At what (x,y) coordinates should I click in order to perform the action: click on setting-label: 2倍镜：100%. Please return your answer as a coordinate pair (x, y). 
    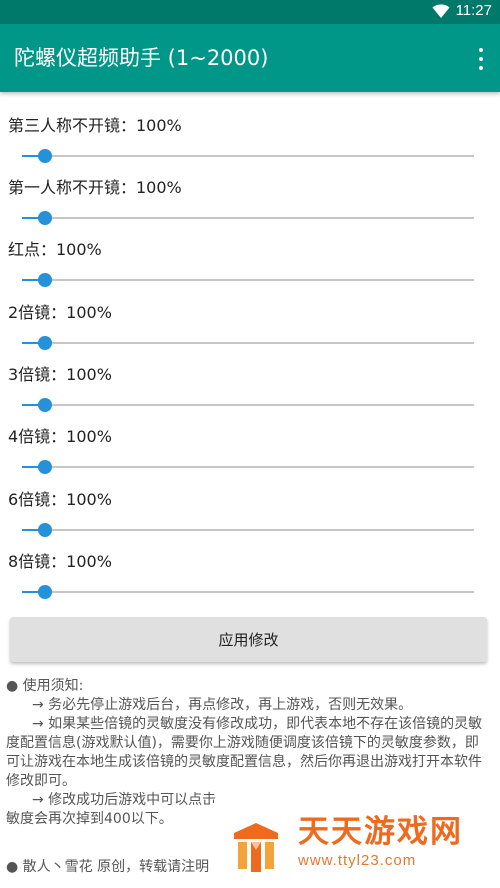
    Looking at the image, I should click on (60, 312).